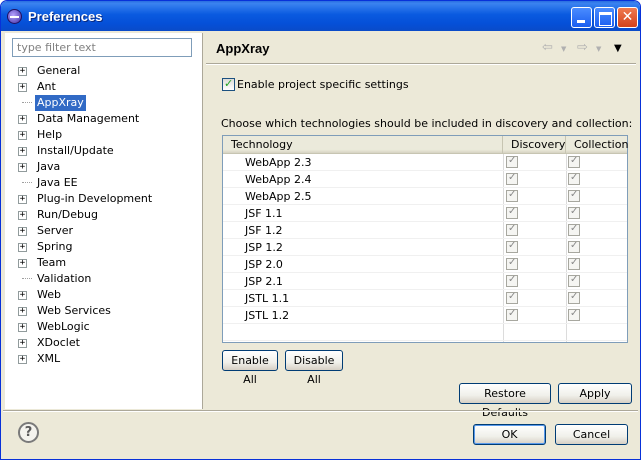 This screenshot has height=460, width=641. What do you see at coordinates (563, 49) in the screenshot?
I see `back-dropdown-icon: ▼` at bounding box center [563, 49].